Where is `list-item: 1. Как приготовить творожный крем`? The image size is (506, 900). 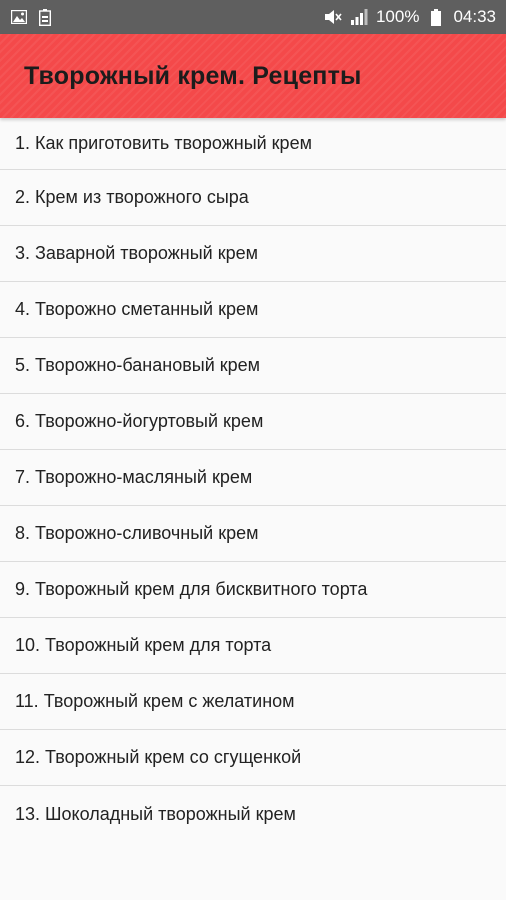 list-item: 1. Как приготовить творожный крем is located at coordinates (253, 144).